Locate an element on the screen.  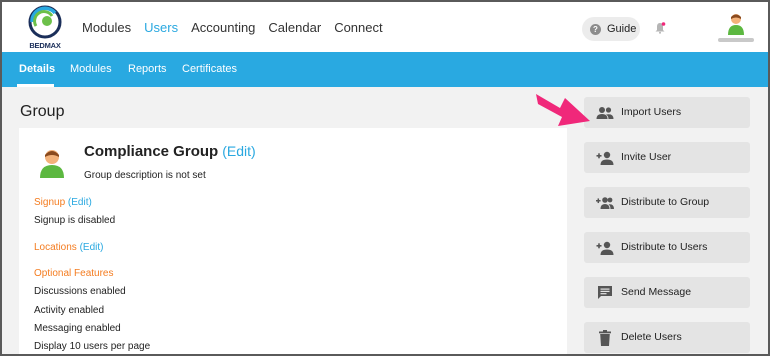
edit-signup-link: (Edit) is located at coordinates (80, 202).